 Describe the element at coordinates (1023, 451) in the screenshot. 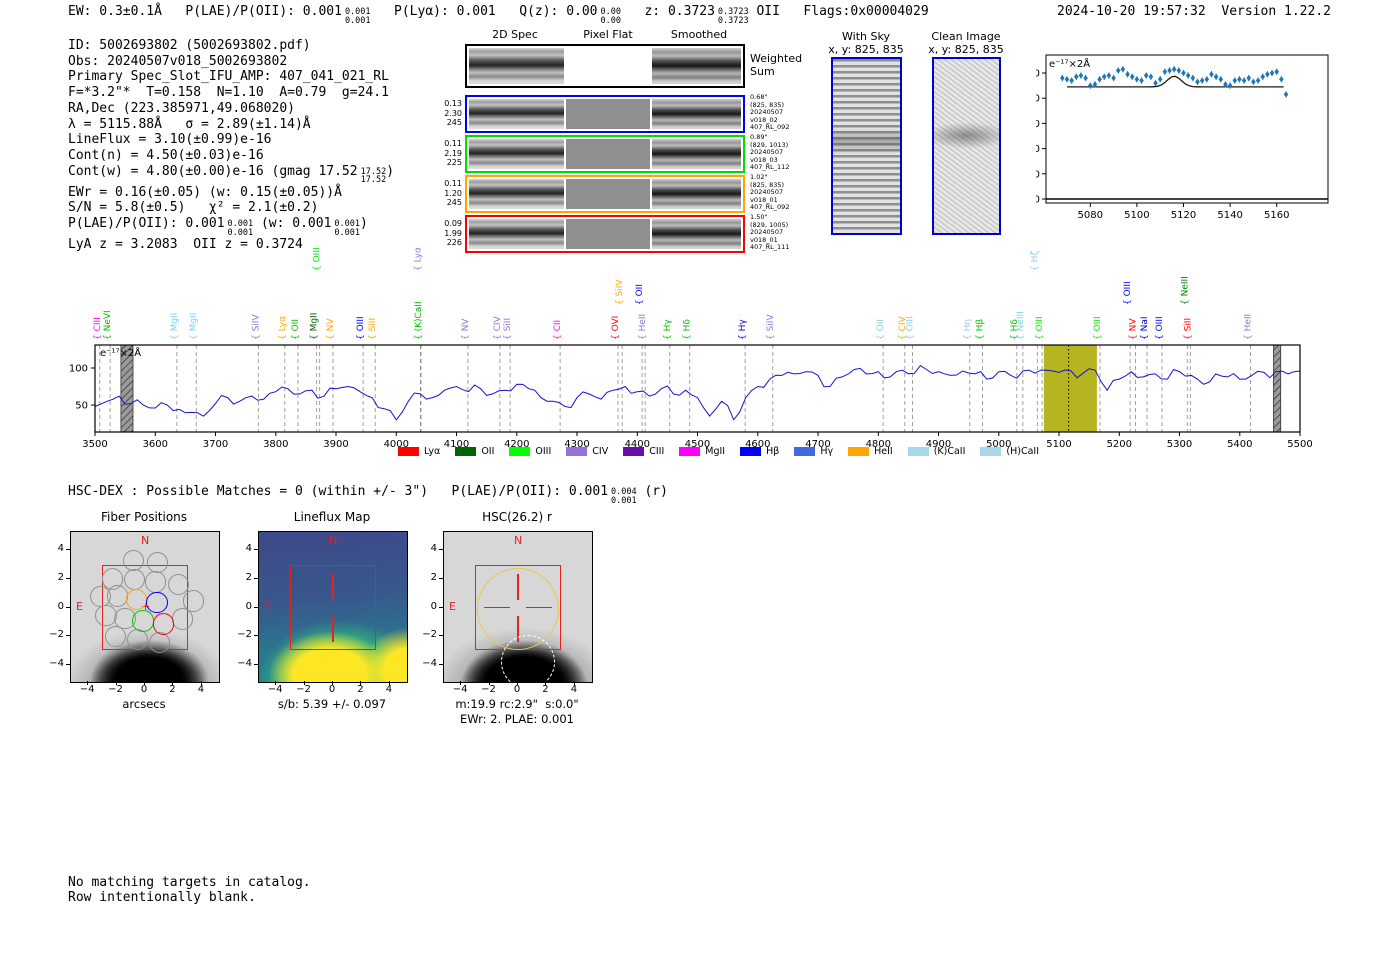

I see `legend-label: (H)CaII` at that location.